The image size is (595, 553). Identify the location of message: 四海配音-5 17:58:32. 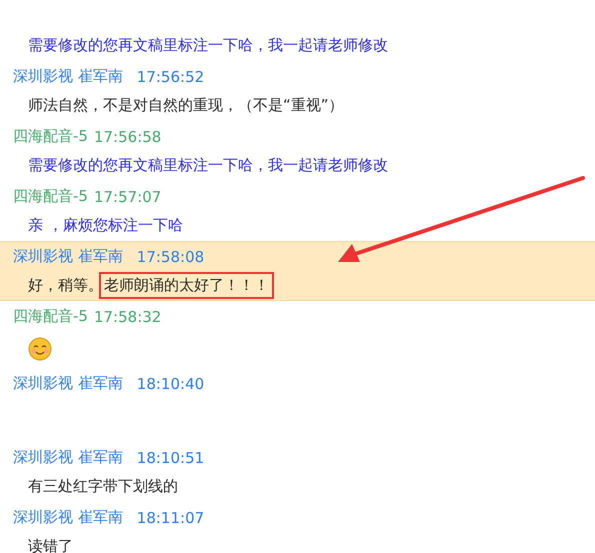
(297, 334).